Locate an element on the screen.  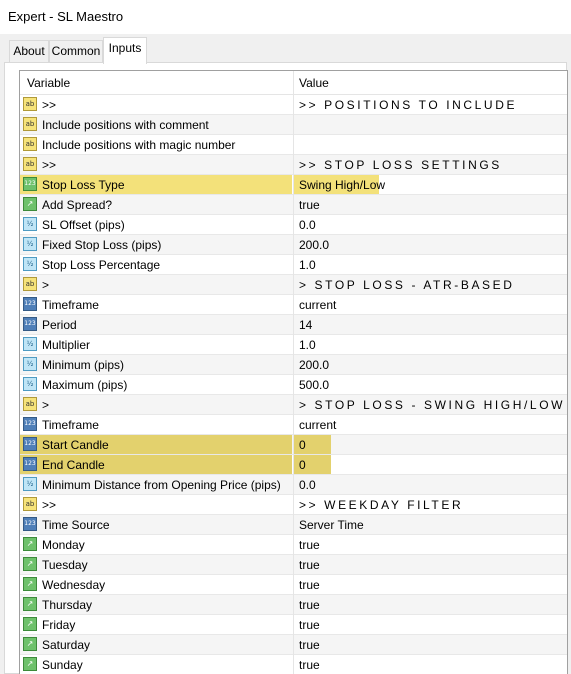
input-row: ½ Fixed Stop Loss (pips) 200.0 is located at coordinates (293, 245).